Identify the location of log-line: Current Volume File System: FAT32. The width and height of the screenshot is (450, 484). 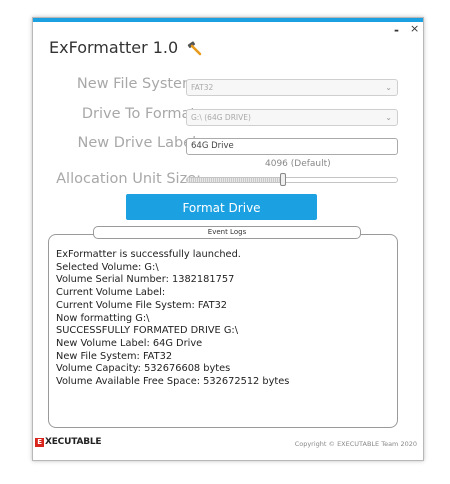
(142, 305).